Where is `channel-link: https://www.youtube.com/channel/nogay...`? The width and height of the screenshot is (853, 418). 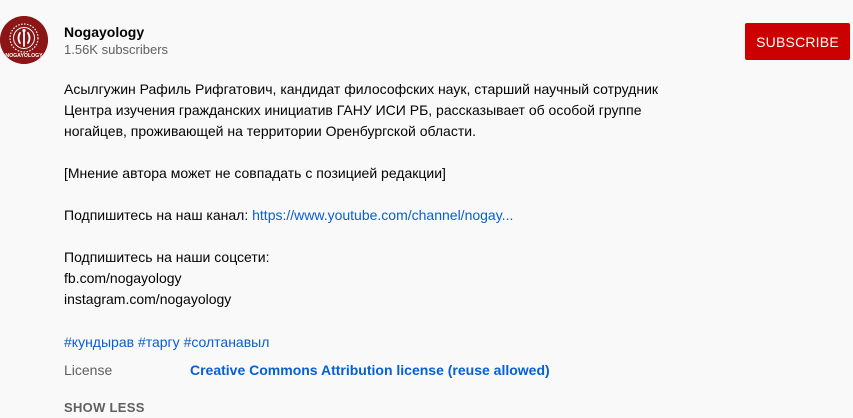 channel-link: https://www.youtube.com/channel/nogay... is located at coordinates (382, 215).